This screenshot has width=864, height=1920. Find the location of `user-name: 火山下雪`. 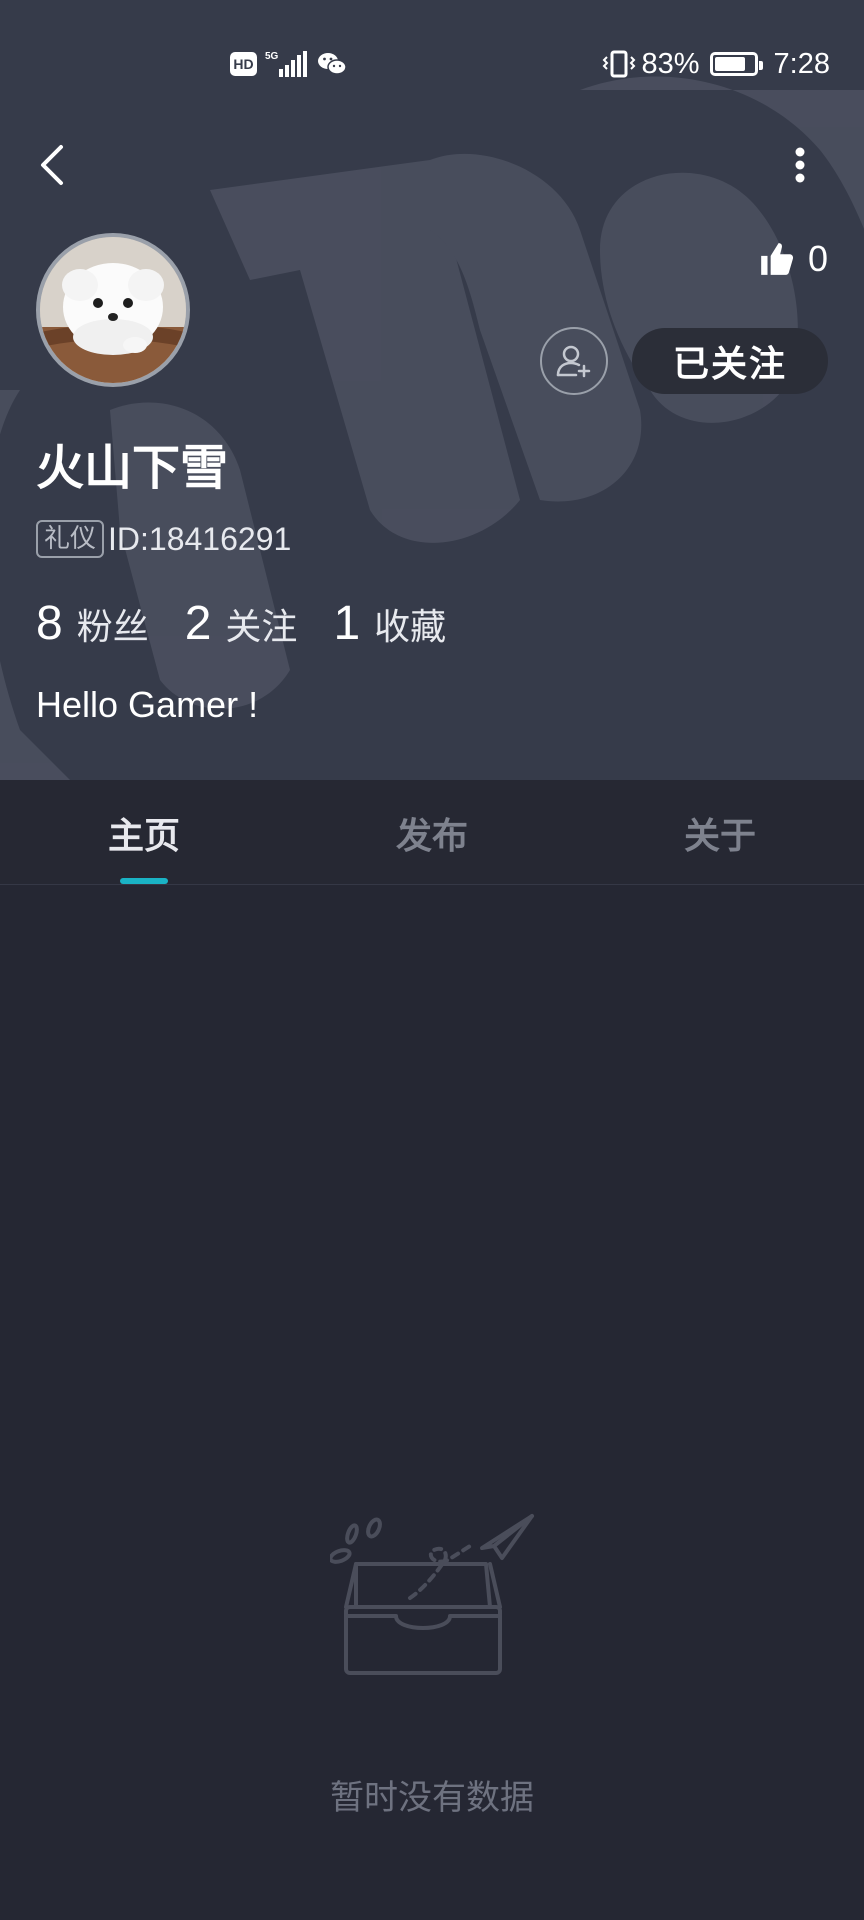

user-name: 火山下雪 is located at coordinates (132, 468).